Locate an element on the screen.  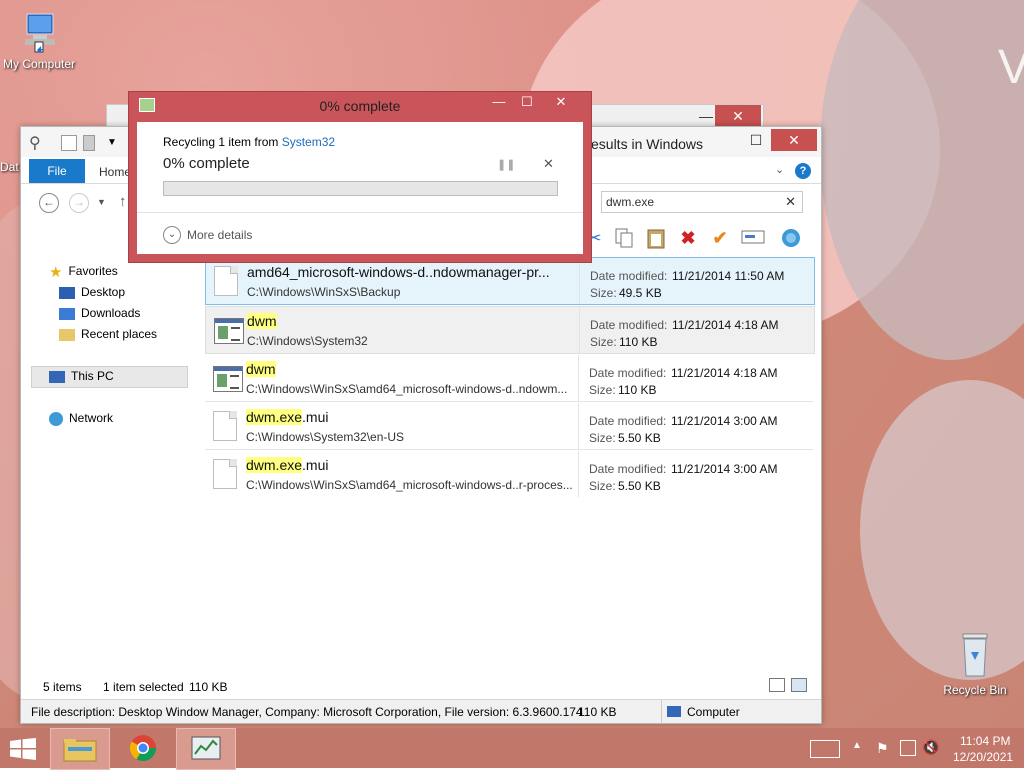
new-folder-icon is located at coordinates (89, 143).